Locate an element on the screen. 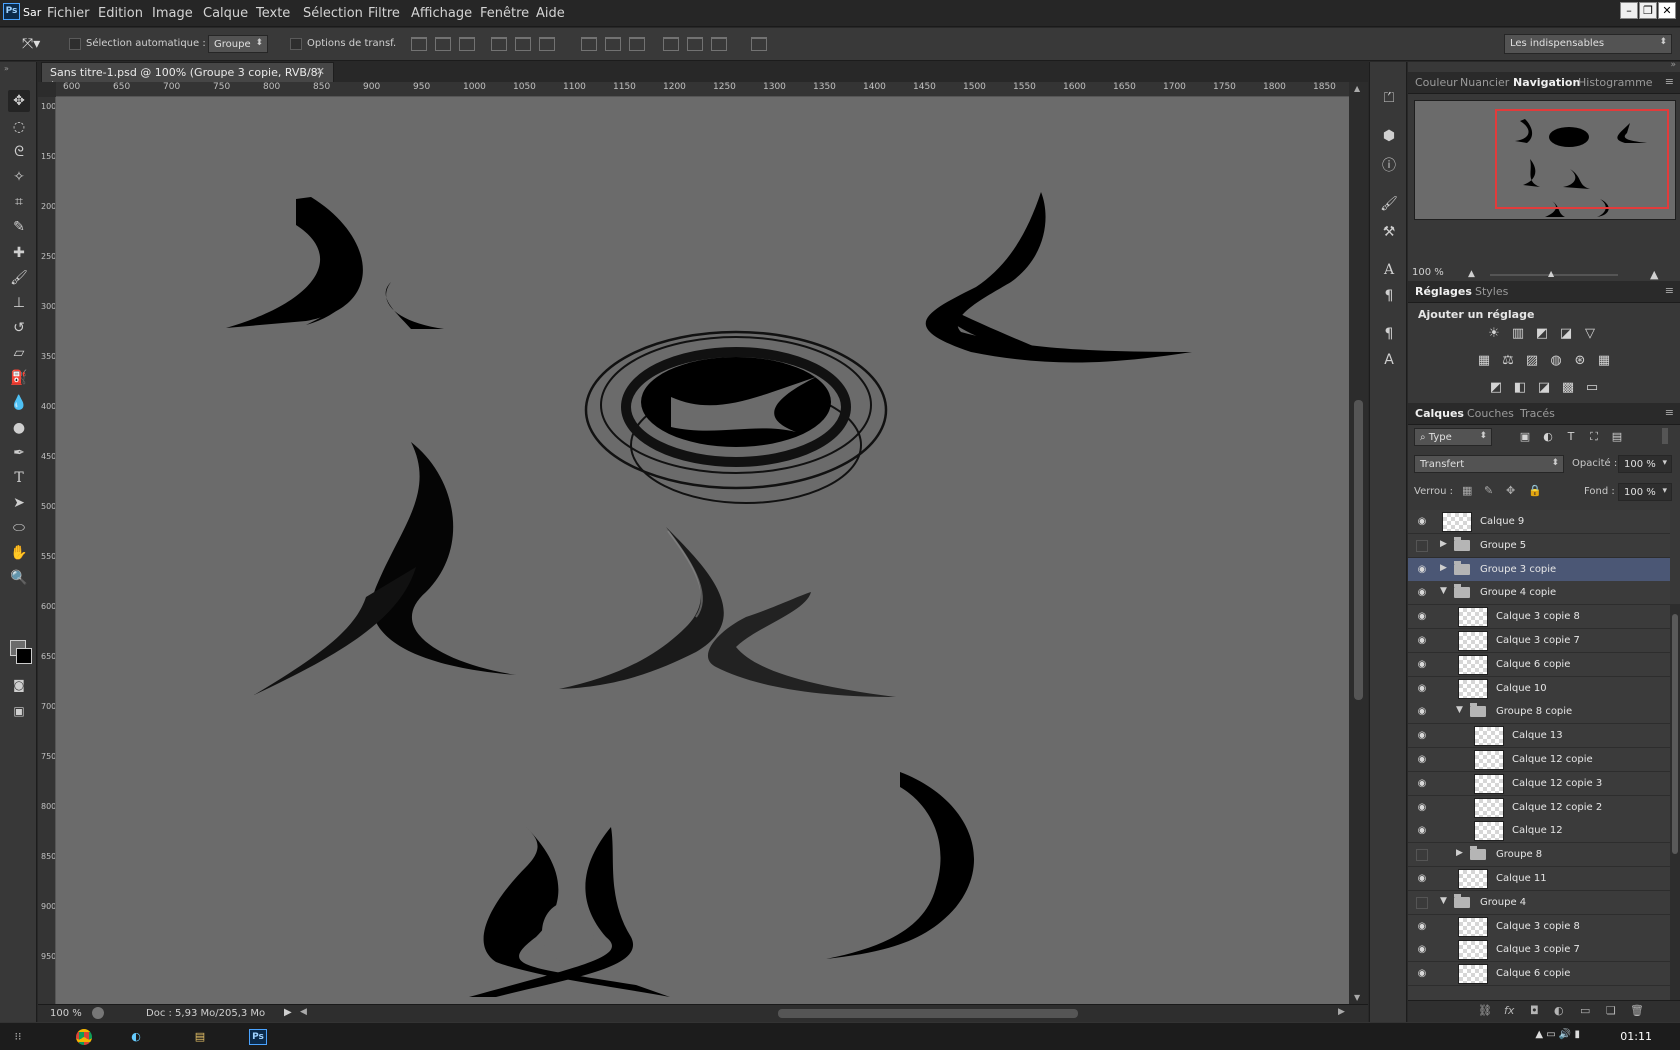 This screenshot has height=1050, width=1680. path-select-tool-icon: ➤ is located at coordinates (19, 503).